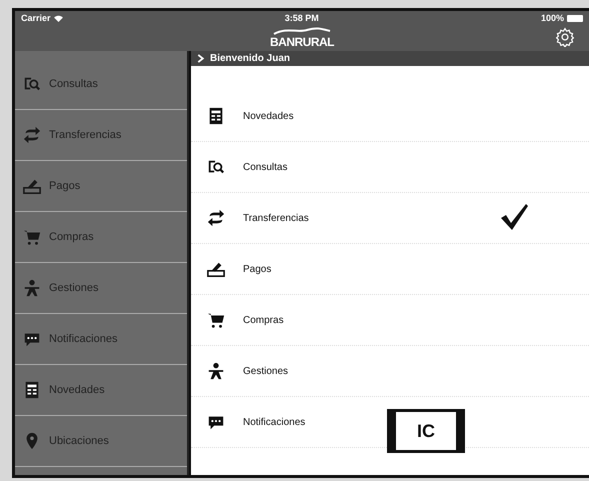 The width and height of the screenshot is (589, 481). I want to click on logo: BANRURAL, so click(302, 38).